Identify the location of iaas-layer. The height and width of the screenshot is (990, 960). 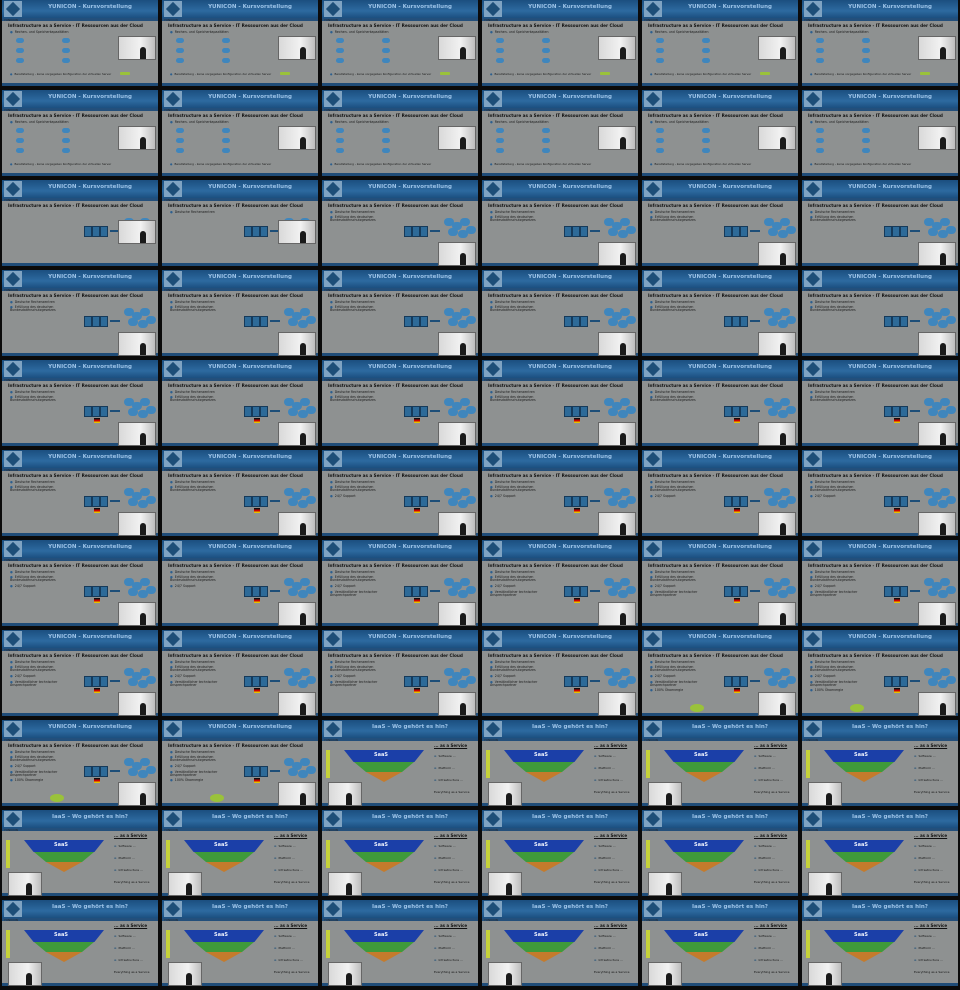
(864, 867).